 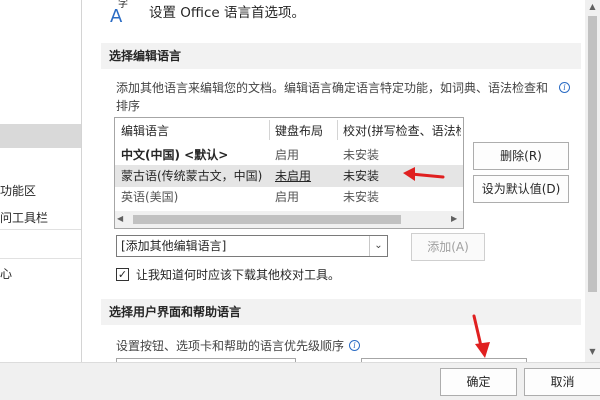 I want to click on scroll-left-icon: ◀, so click(x=120, y=218).